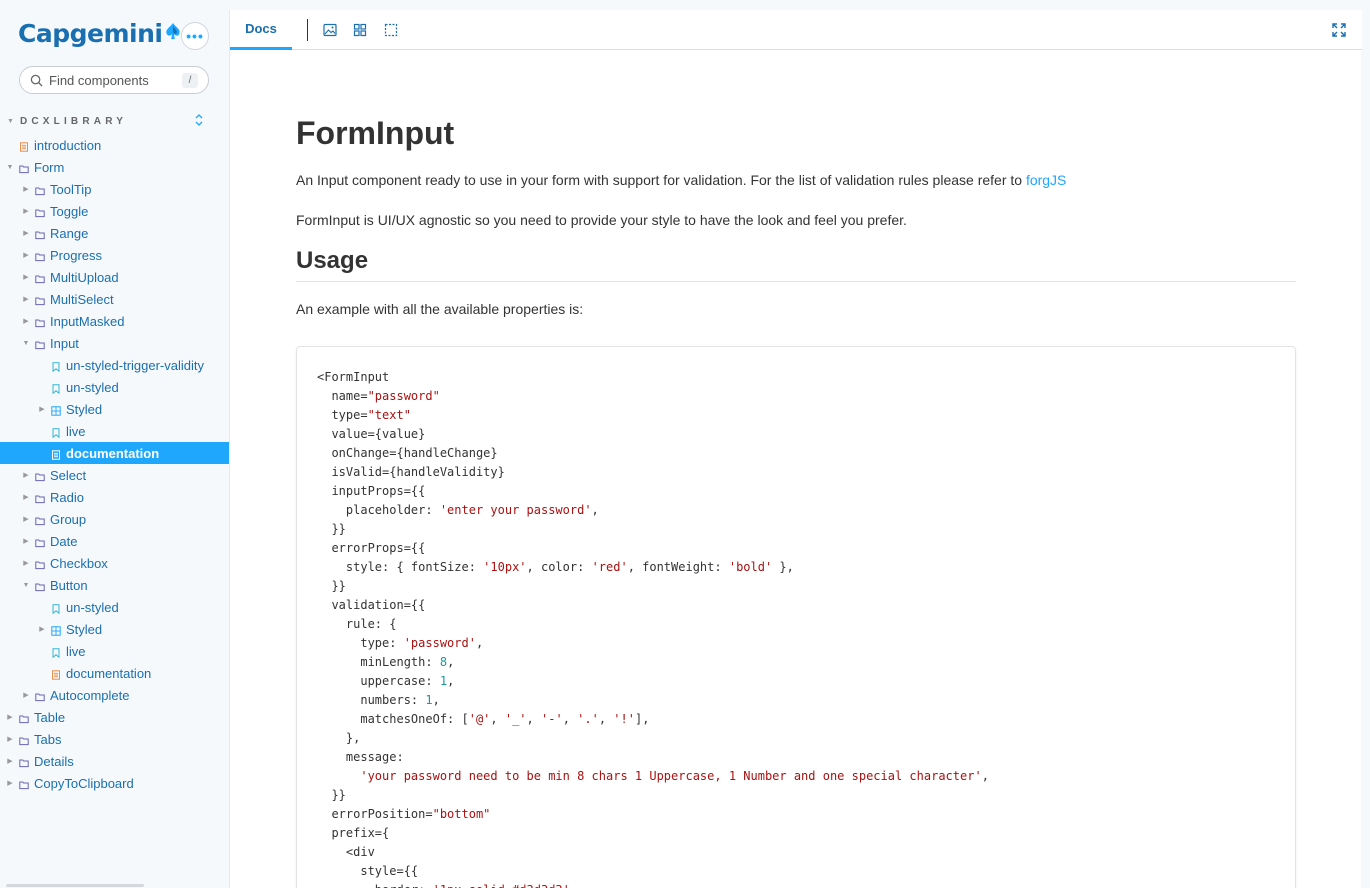 Image resolution: width=1370 pixels, height=888 pixels. Describe the element at coordinates (92, 607) in the screenshot. I see `sidebar-item-label: un-styled` at that location.